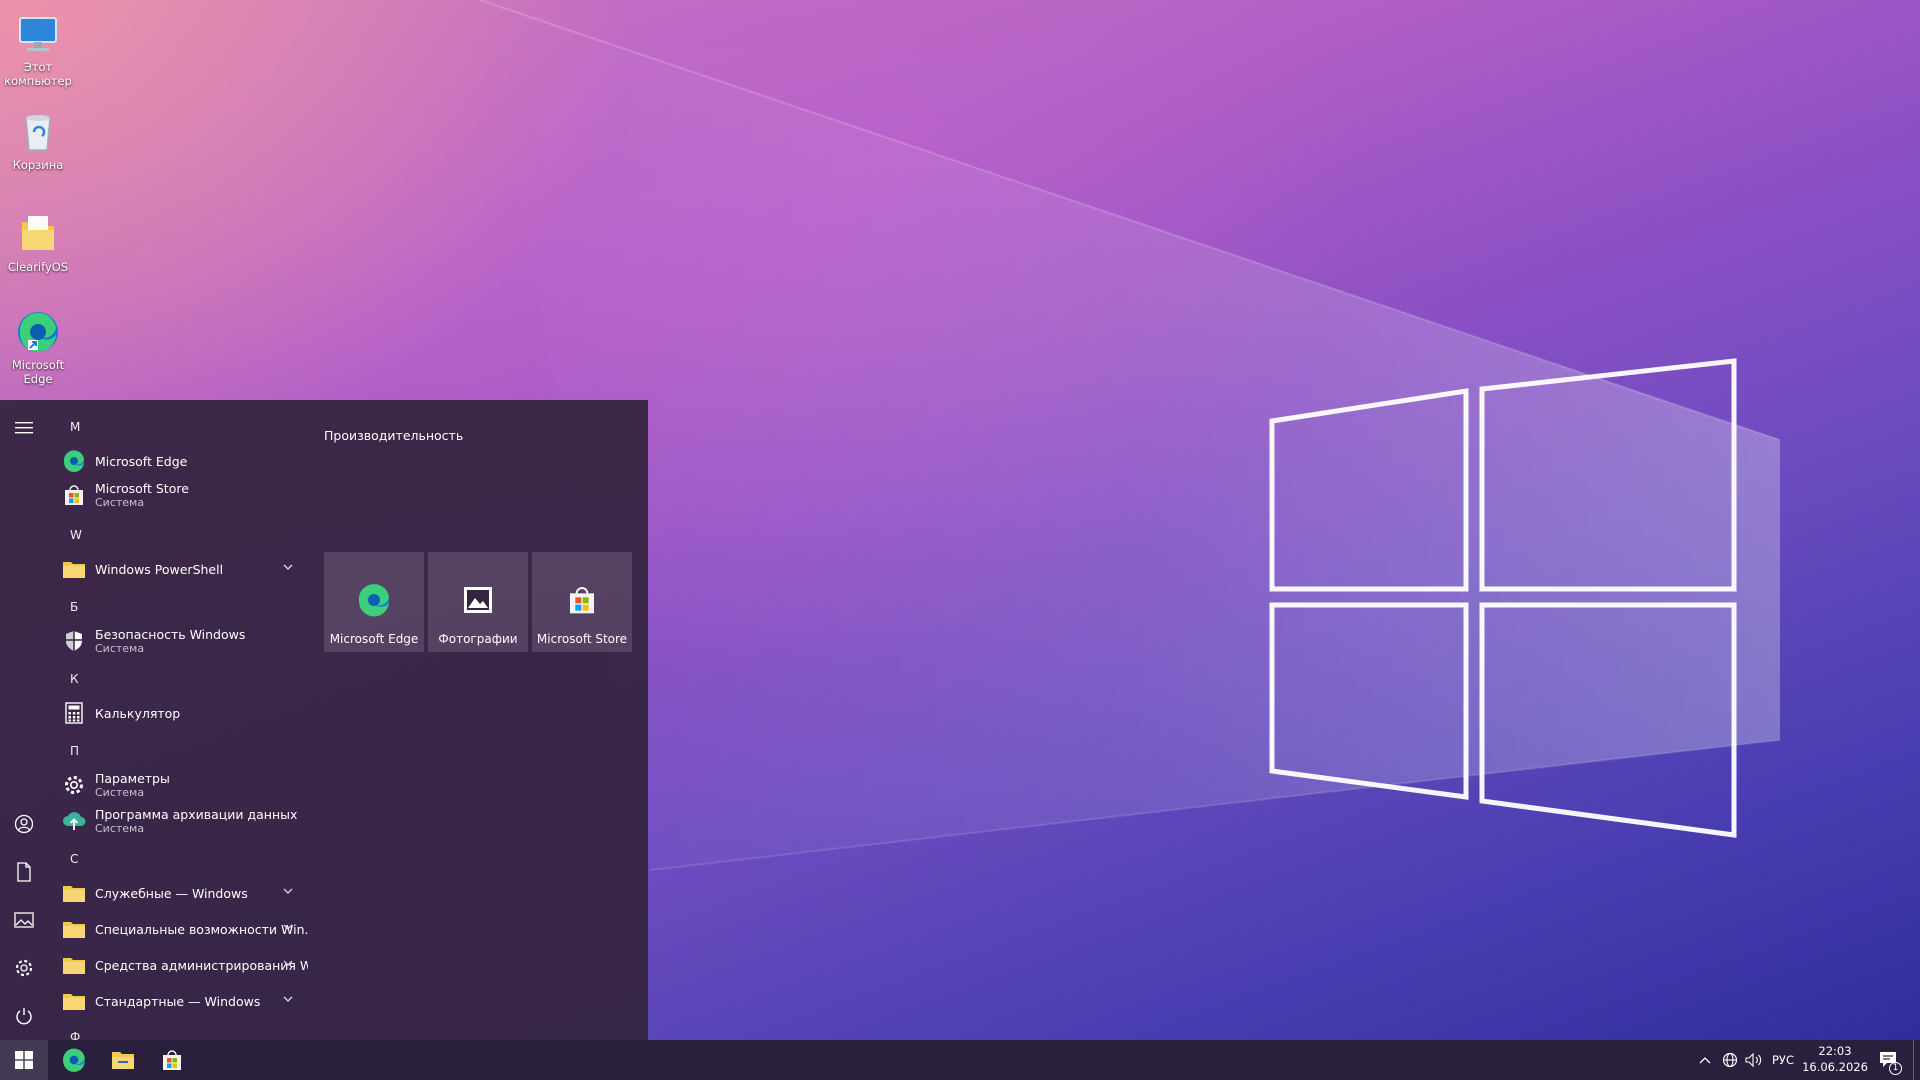  I want to click on user-button, so click(24, 824).